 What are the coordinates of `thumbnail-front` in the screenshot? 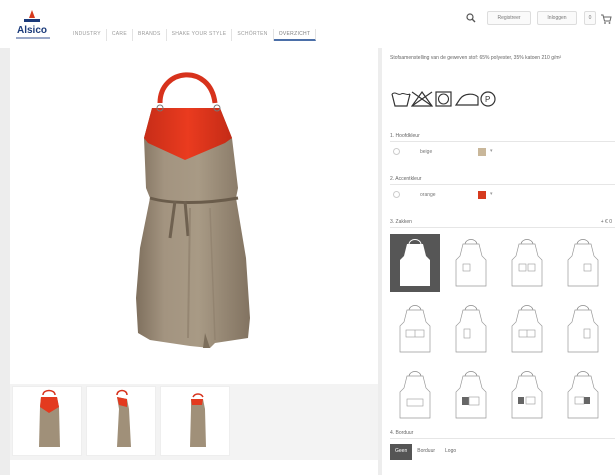 It's located at (47, 421).